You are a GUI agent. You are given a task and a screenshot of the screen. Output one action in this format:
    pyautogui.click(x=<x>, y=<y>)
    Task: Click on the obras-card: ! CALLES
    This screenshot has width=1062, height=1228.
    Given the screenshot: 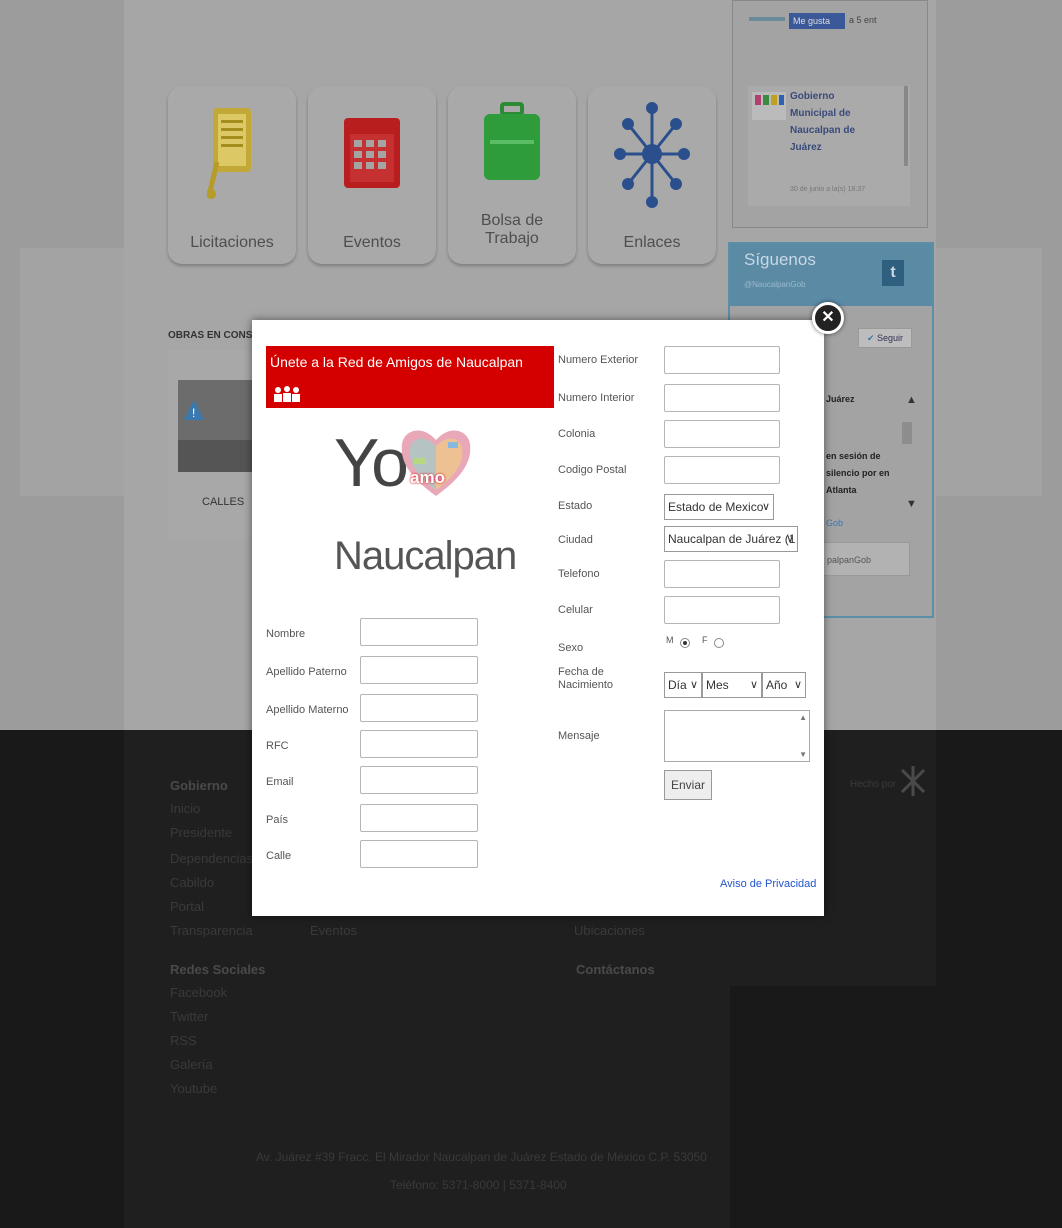 What is the action you would take?
    pyautogui.click(x=213, y=445)
    